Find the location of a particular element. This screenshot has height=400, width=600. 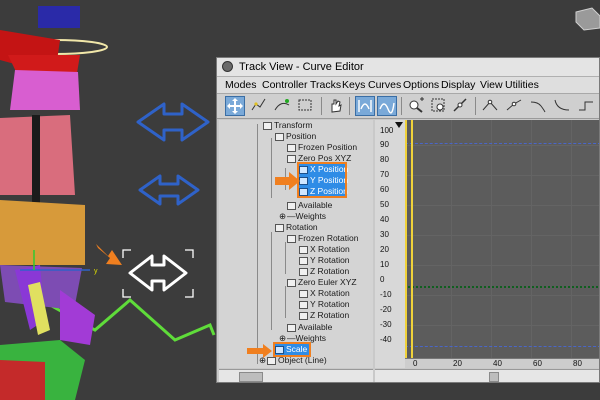

svg-text: y is located at coordinates (96, 271).